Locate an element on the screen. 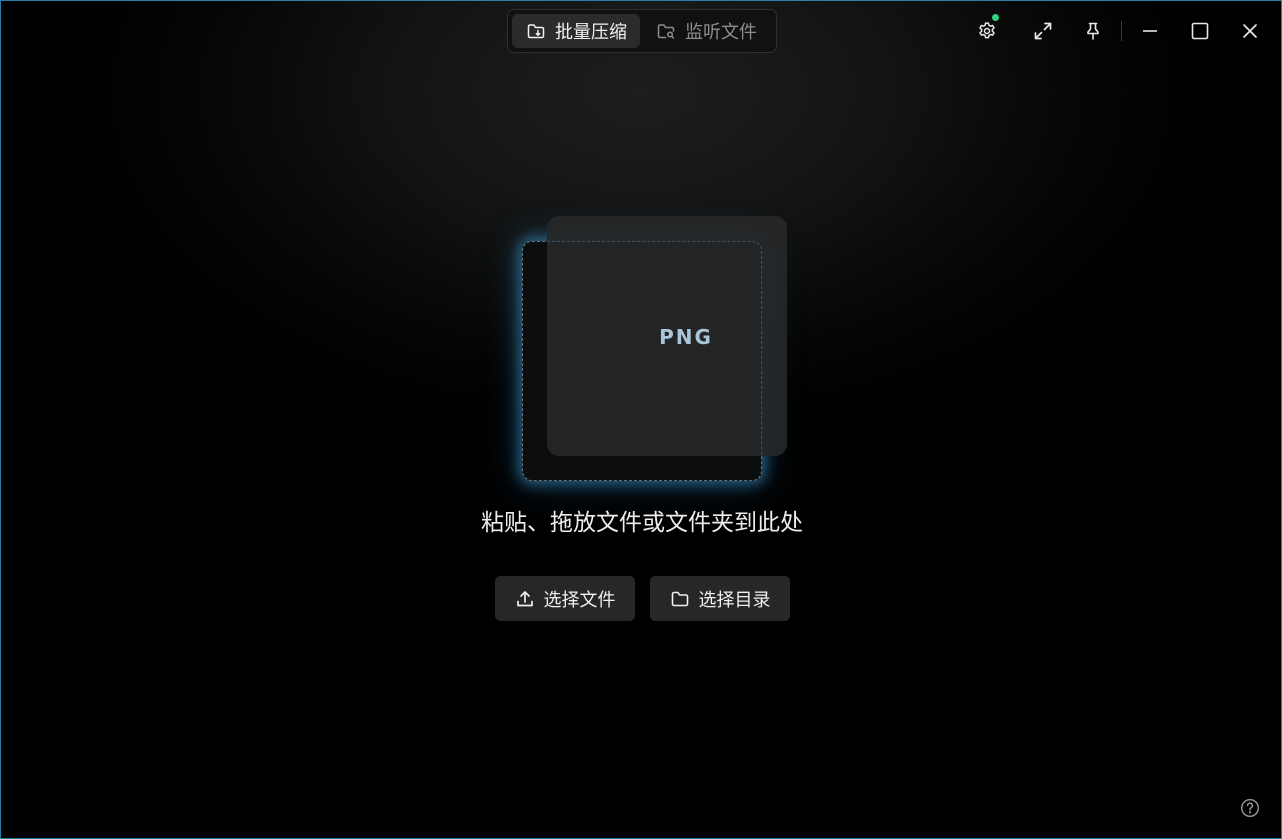 This screenshot has height=839, width=1282. pin-button is located at coordinates (1093, 31).